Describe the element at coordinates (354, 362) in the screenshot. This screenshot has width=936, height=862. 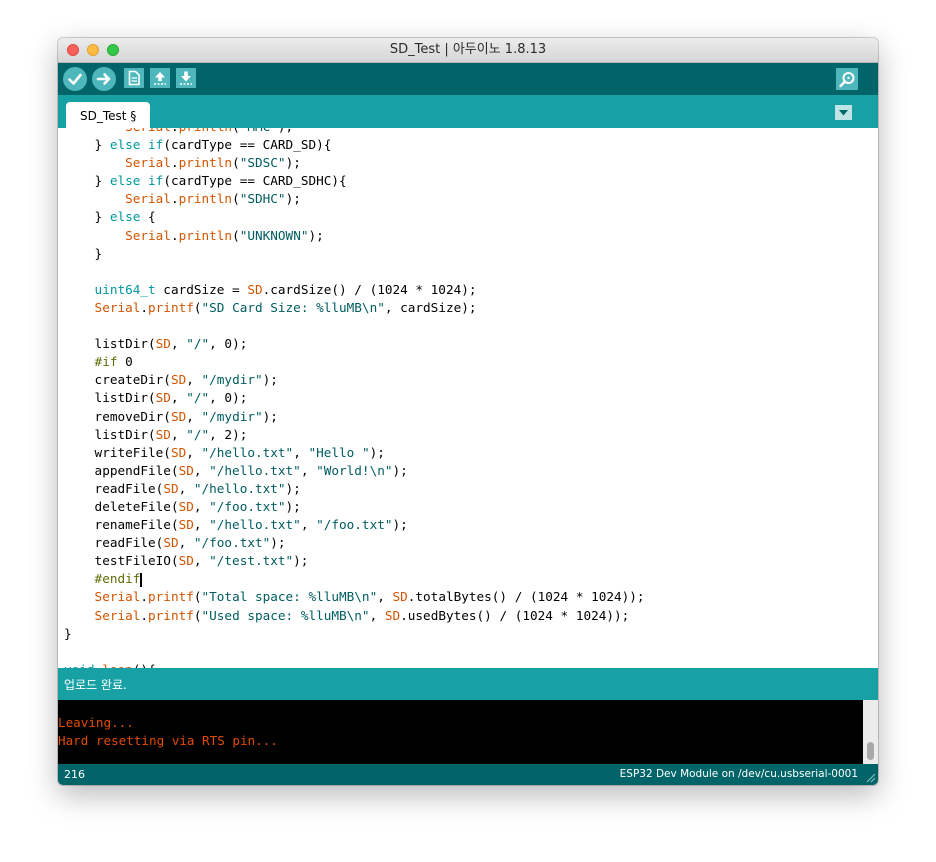
I see `code-line: #if 0` at that location.